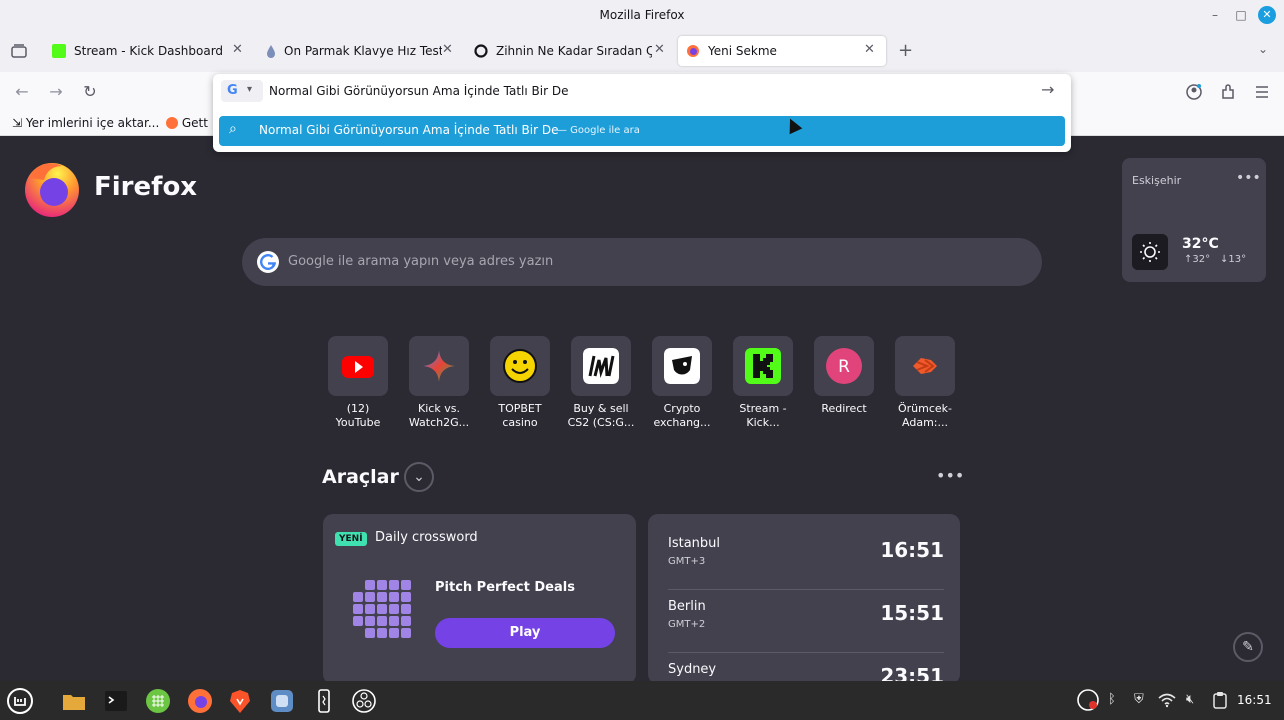 Image resolution: width=1284 pixels, height=720 pixels. I want to click on volume-muted-icon: 🔇︎, so click(1190, 699).